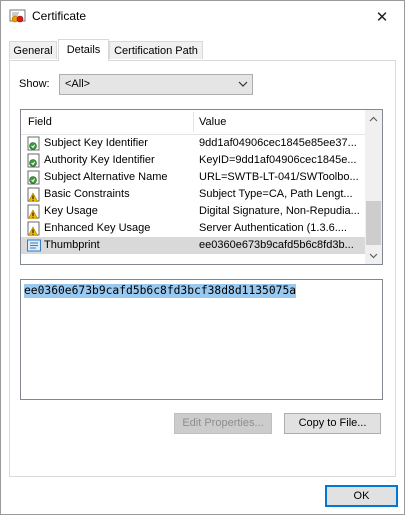 The height and width of the screenshot is (515, 405). Describe the element at coordinates (87, 194) in the screenshot. I see `row-field: Basic Constraints` at that location.